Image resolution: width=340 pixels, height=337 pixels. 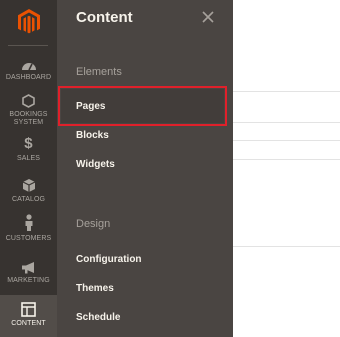 I want to click on nav-label: DASHBOARD, so click(x=28, y=77).